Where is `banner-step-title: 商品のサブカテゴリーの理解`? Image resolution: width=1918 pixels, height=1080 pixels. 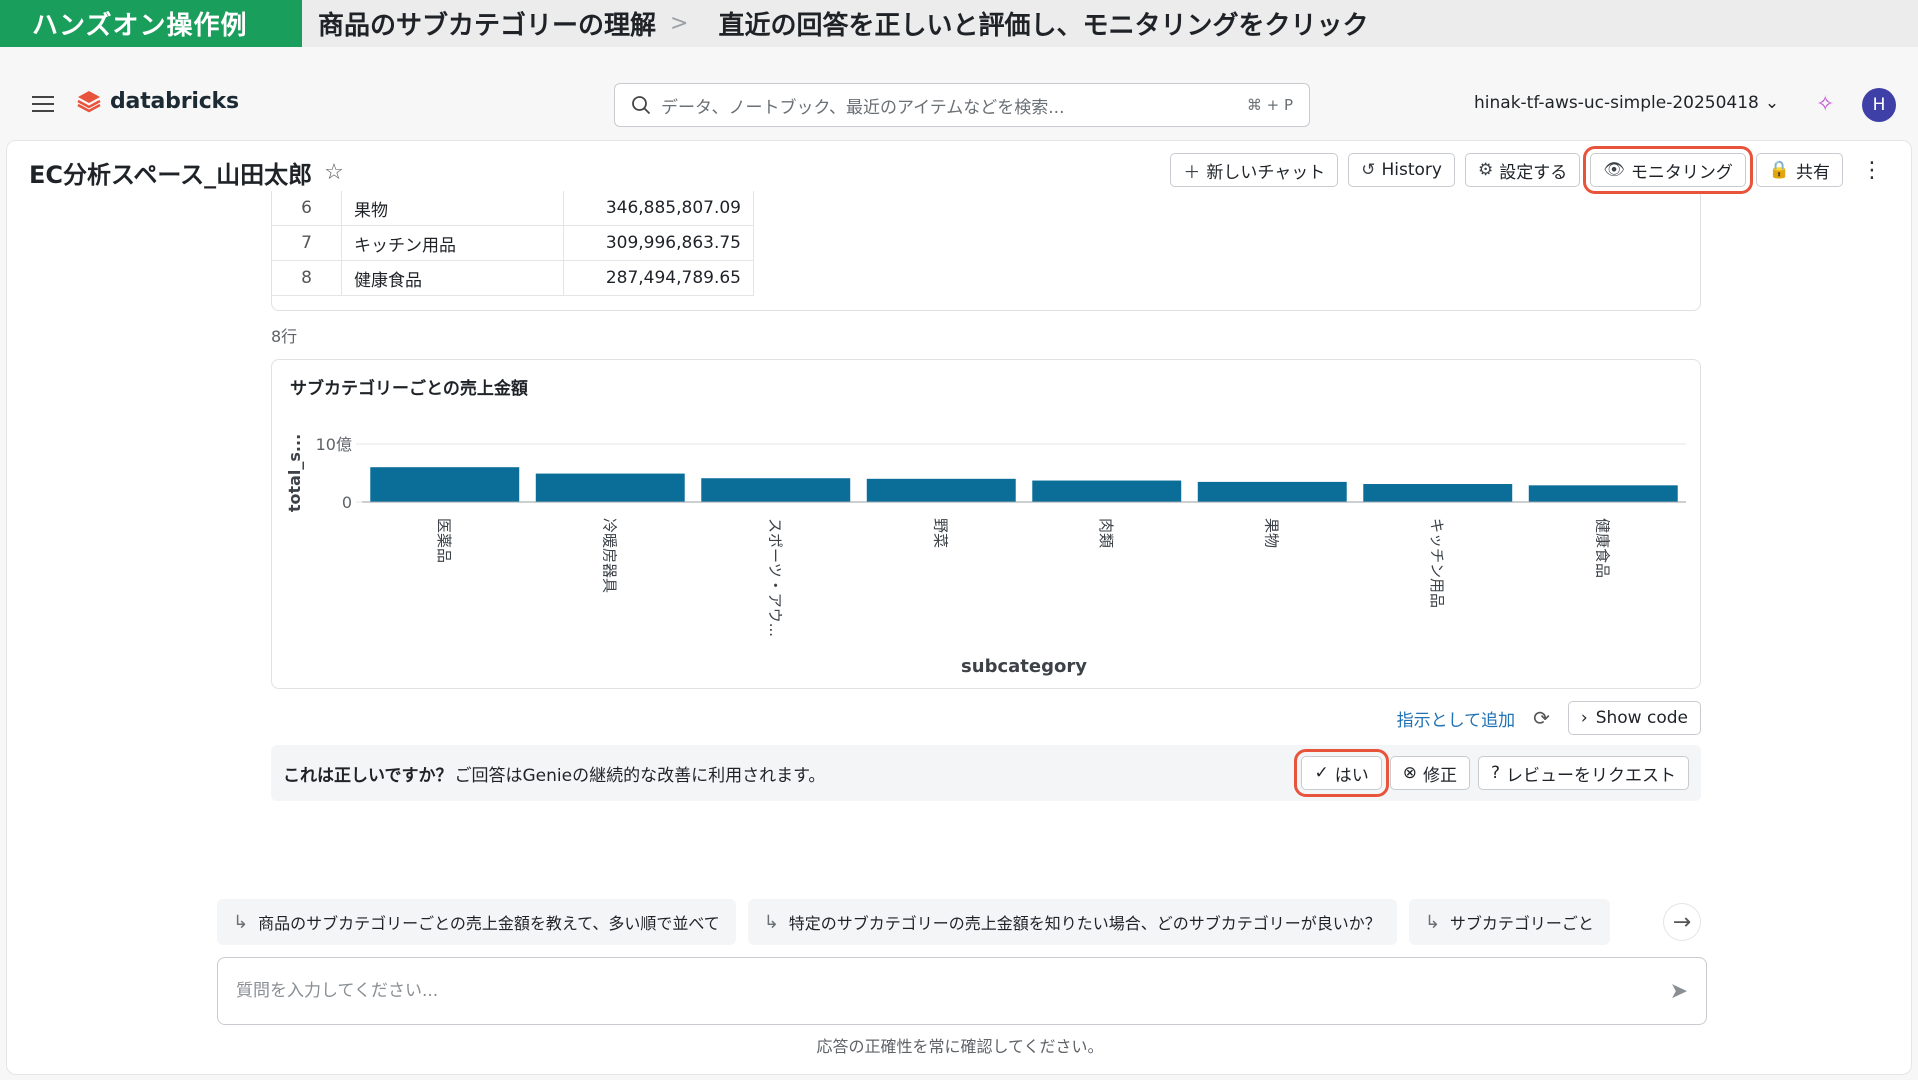 banner-step-title: 商品のサブカテゴリーの理解 is located at coordinates (487, 26).